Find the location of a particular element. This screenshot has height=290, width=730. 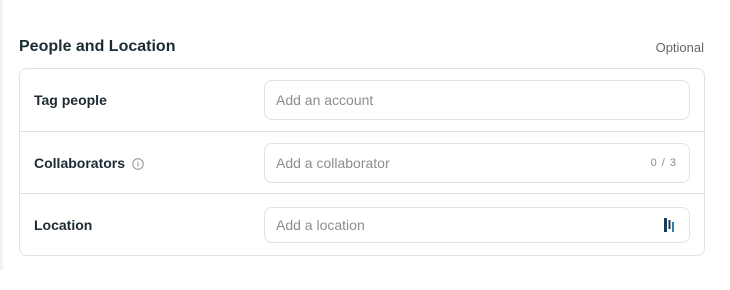

collaborators-field: 0 / 3 is located at coordinates (477, 162).